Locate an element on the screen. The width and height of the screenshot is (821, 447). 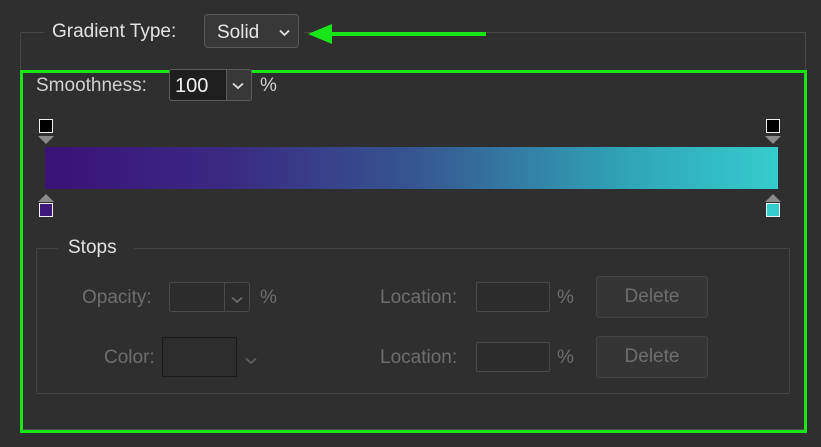
smoothness-dropdown-button is located at coordinates (239, 85).